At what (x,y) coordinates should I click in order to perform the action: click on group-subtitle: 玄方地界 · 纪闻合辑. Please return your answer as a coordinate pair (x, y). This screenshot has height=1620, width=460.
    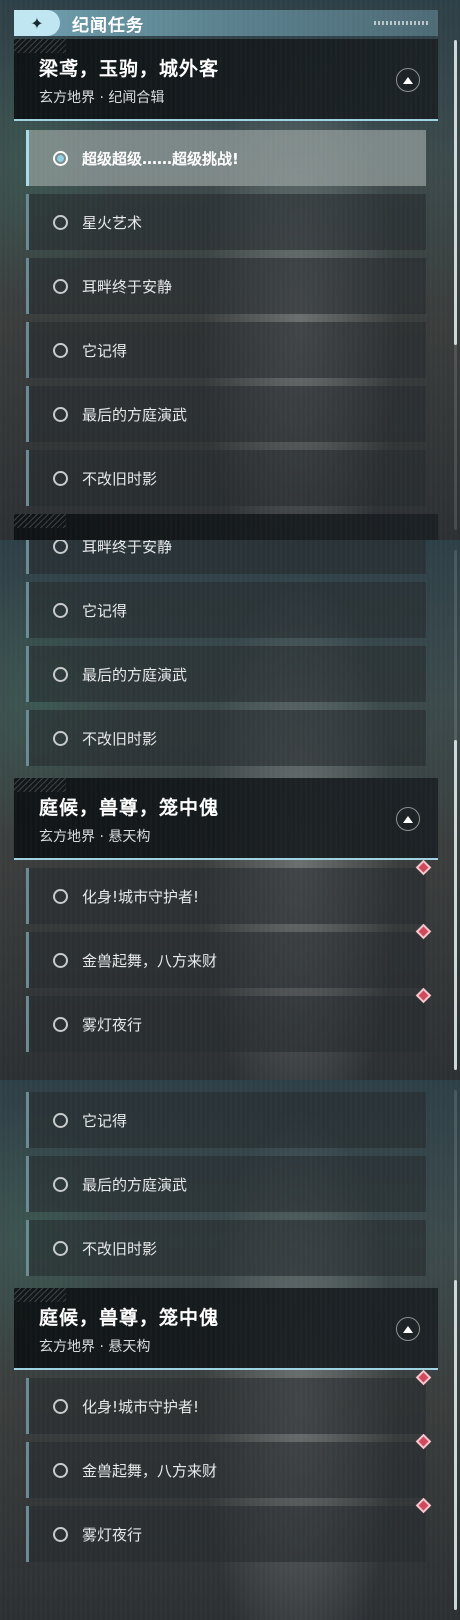
    Looking at the image, I should click on (102, 98).